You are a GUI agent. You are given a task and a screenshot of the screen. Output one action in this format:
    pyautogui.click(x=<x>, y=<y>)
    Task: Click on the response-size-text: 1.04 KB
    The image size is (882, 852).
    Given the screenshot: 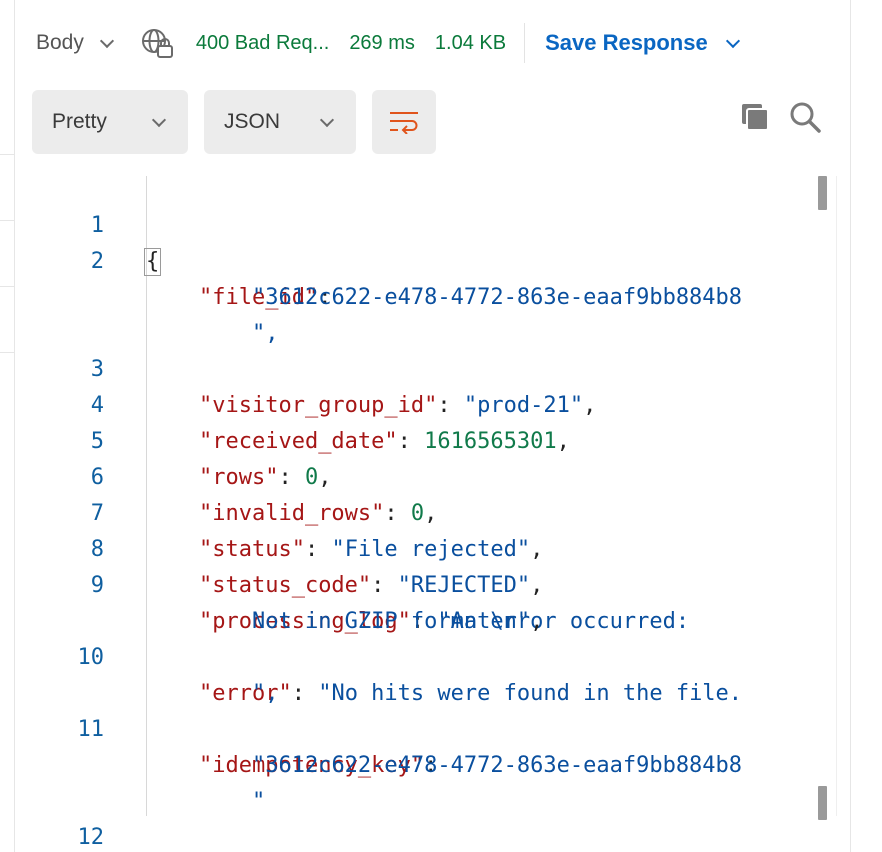 What is the action you would take?
    pyautogui.click(x=470, y=43)
    